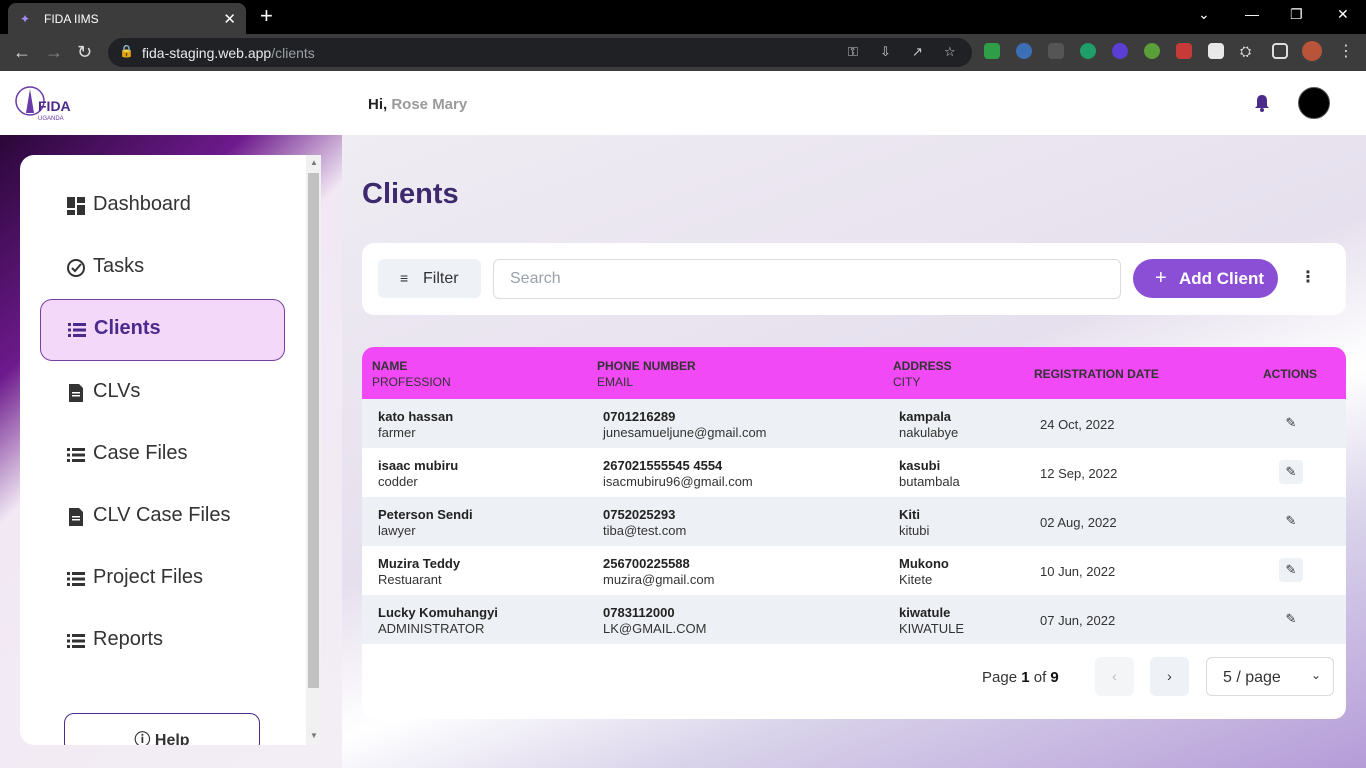  I want to click on document-icon, so click(76, 517).